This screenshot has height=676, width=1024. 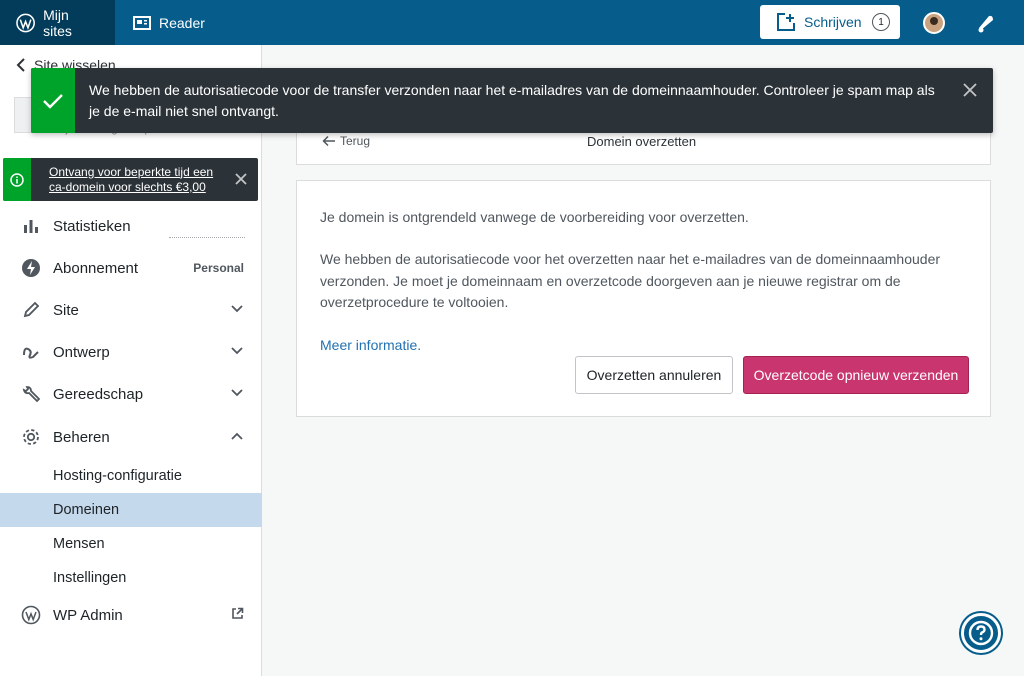 I want to click on sidebar-item-gereedschap: Gereedschap, so click(x=131, y=394).